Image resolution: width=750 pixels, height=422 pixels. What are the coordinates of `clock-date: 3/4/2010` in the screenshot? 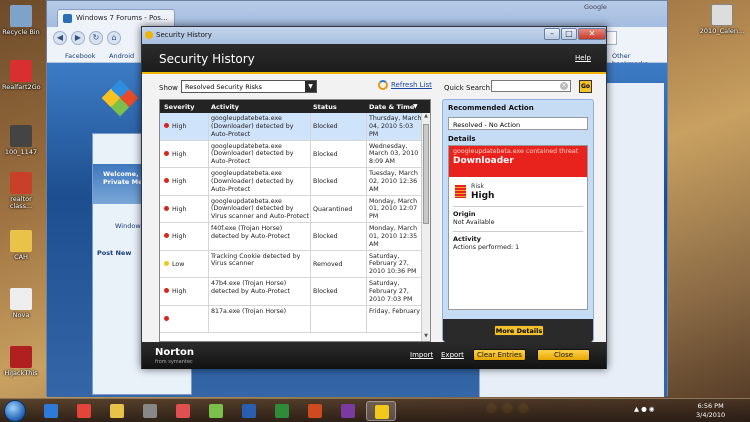 It's located at (711, 414).